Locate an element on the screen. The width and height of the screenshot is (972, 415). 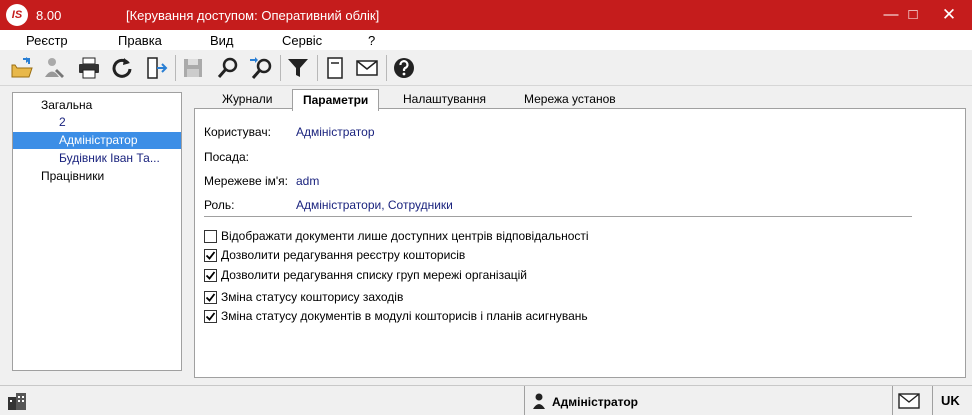
tree-item-workers: Працівники is located at coordinates (97, 176).